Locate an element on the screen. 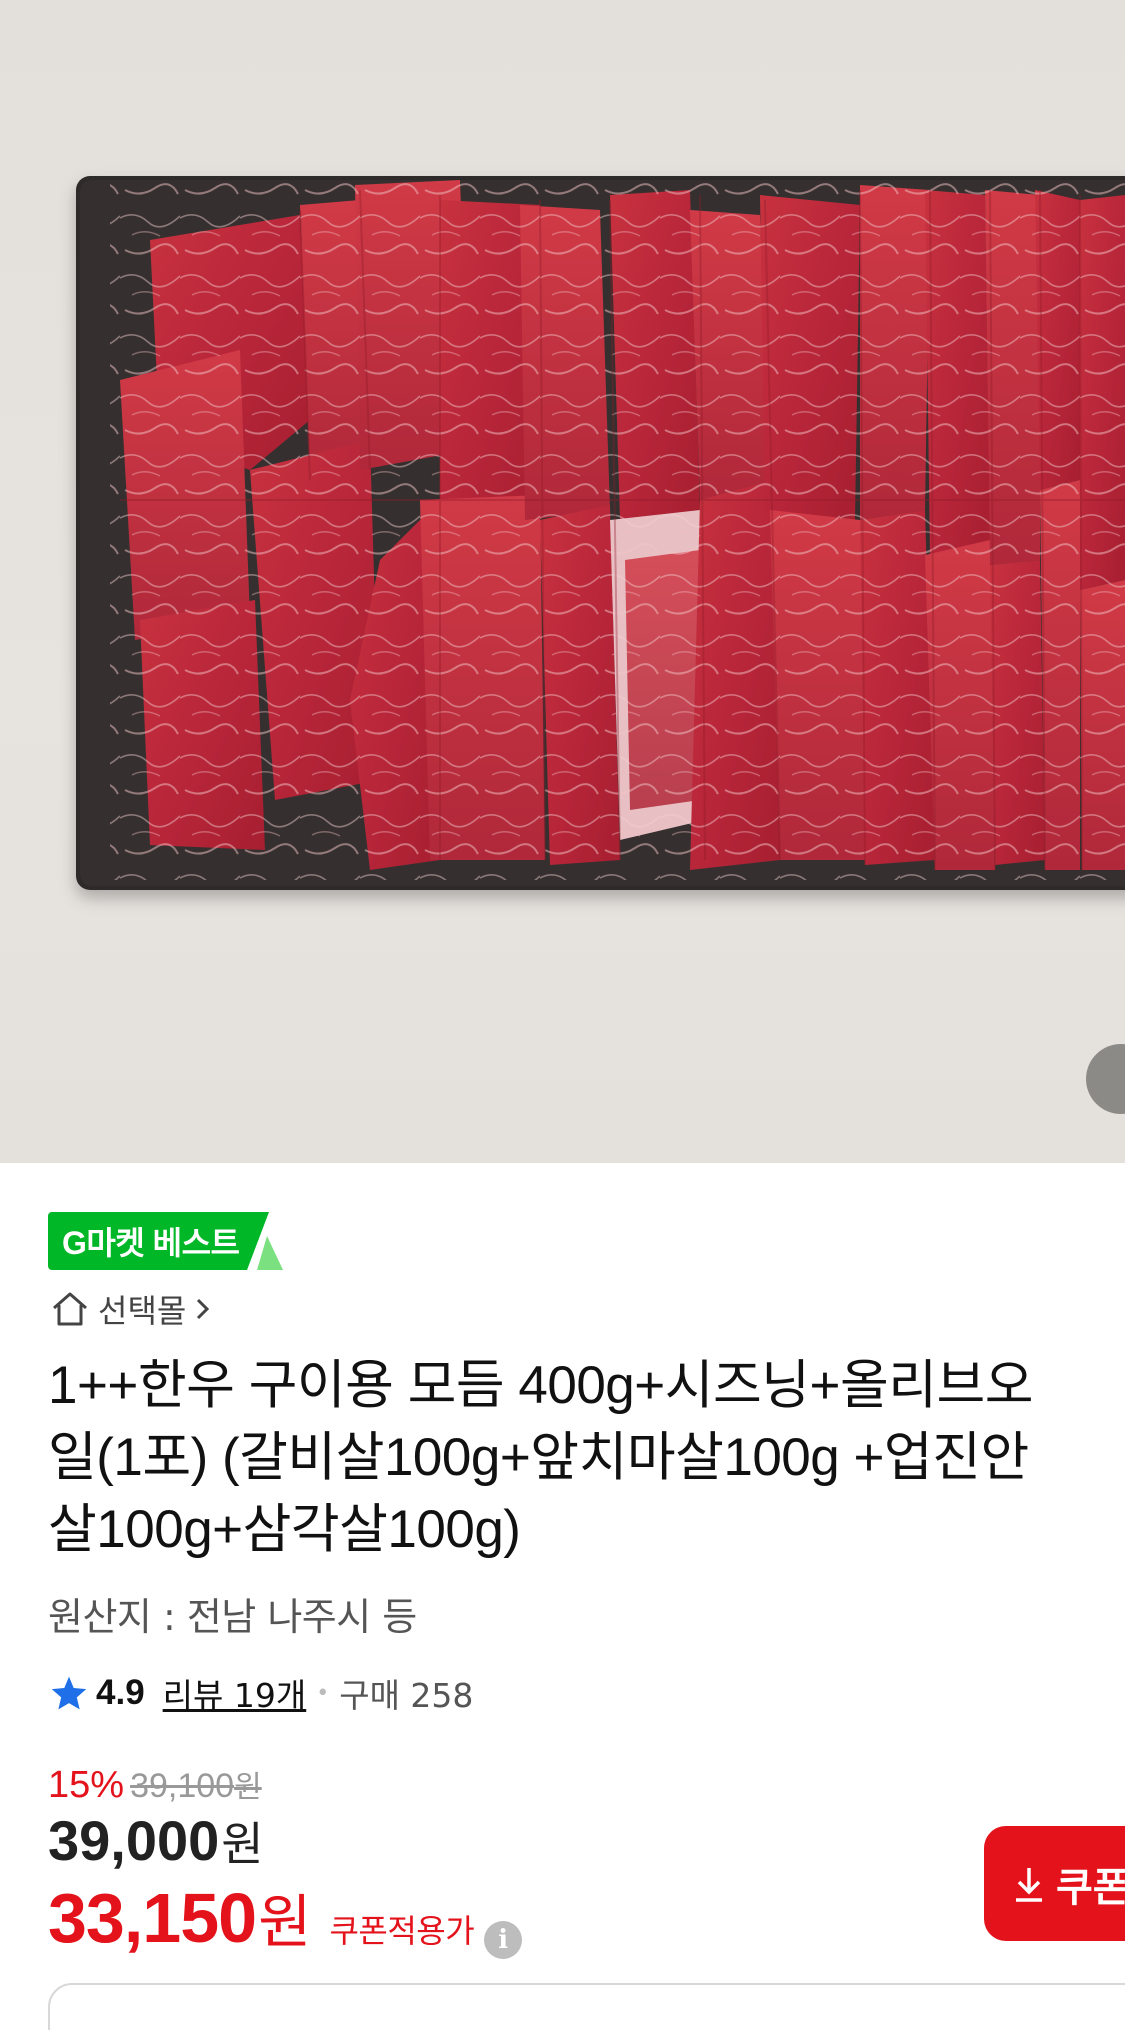 The height and width of the screenshot is (2030, 1125). discount-row: 15% 39,100 원 is located at coordinates (155, 1785).